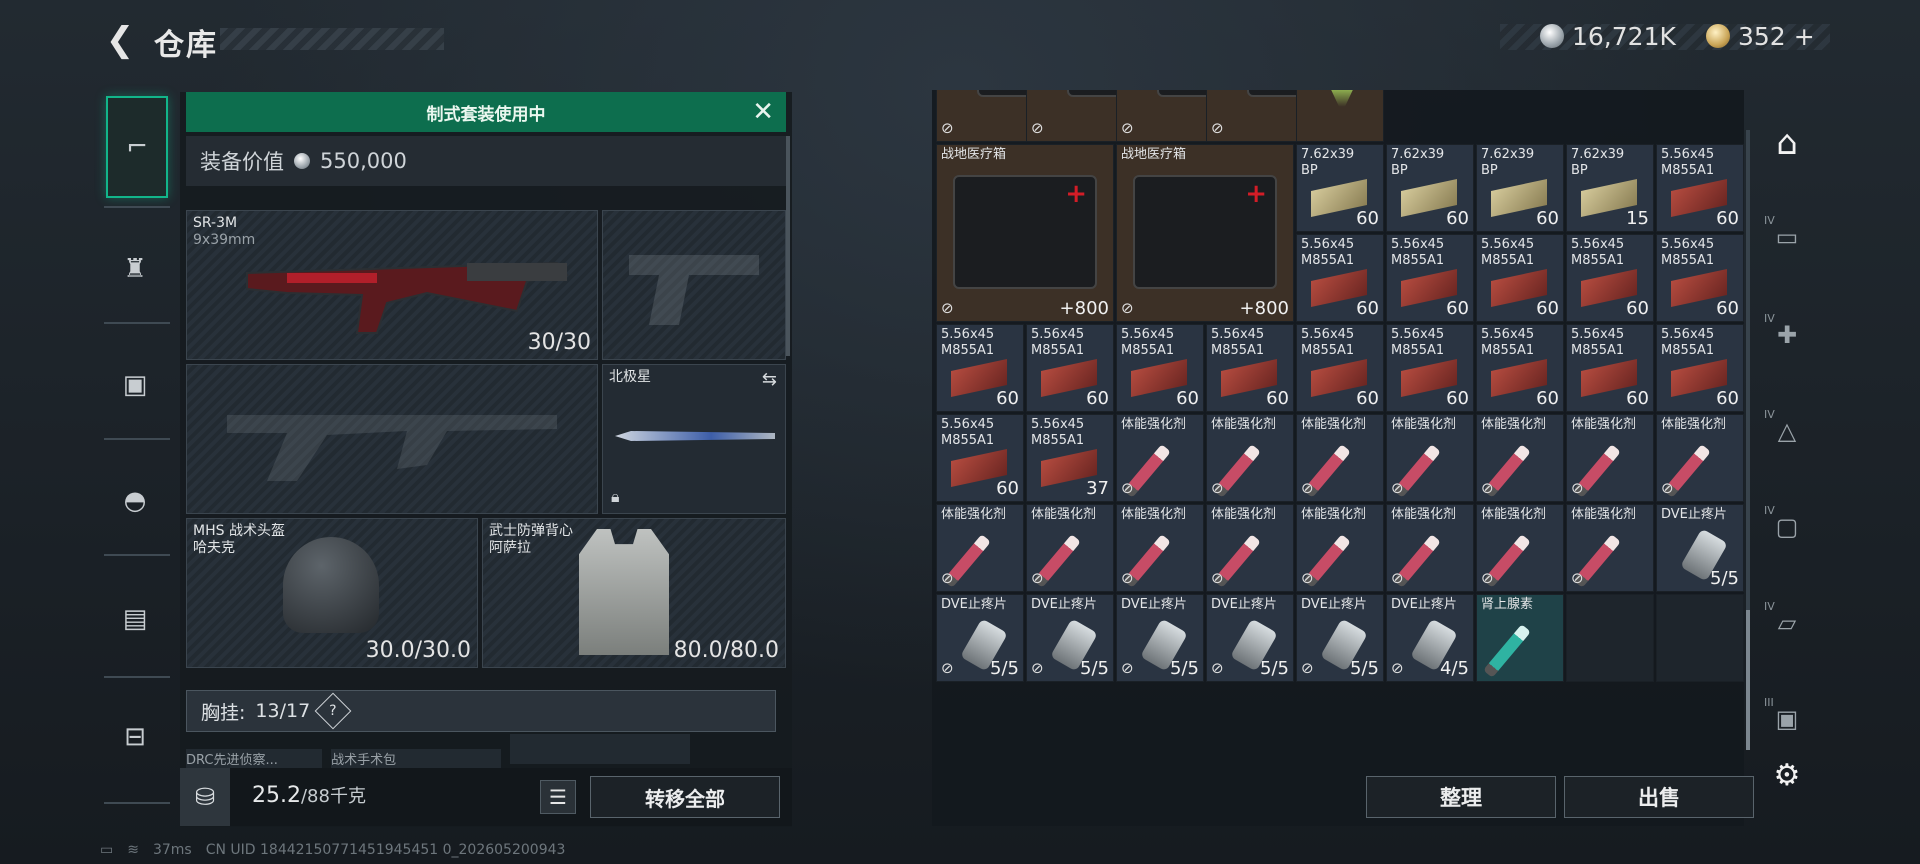 This screenshot has height=864, width=1920. Describe the element at coordinates (1598, 342) in the screenshot. I see `item-name: 5.56x45 M855A1` at that location.